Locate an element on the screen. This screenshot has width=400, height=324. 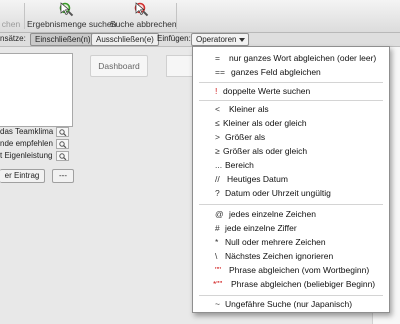
menu-item-label: Null oder mehrere Zeichen is located at coordinates (275, 242).